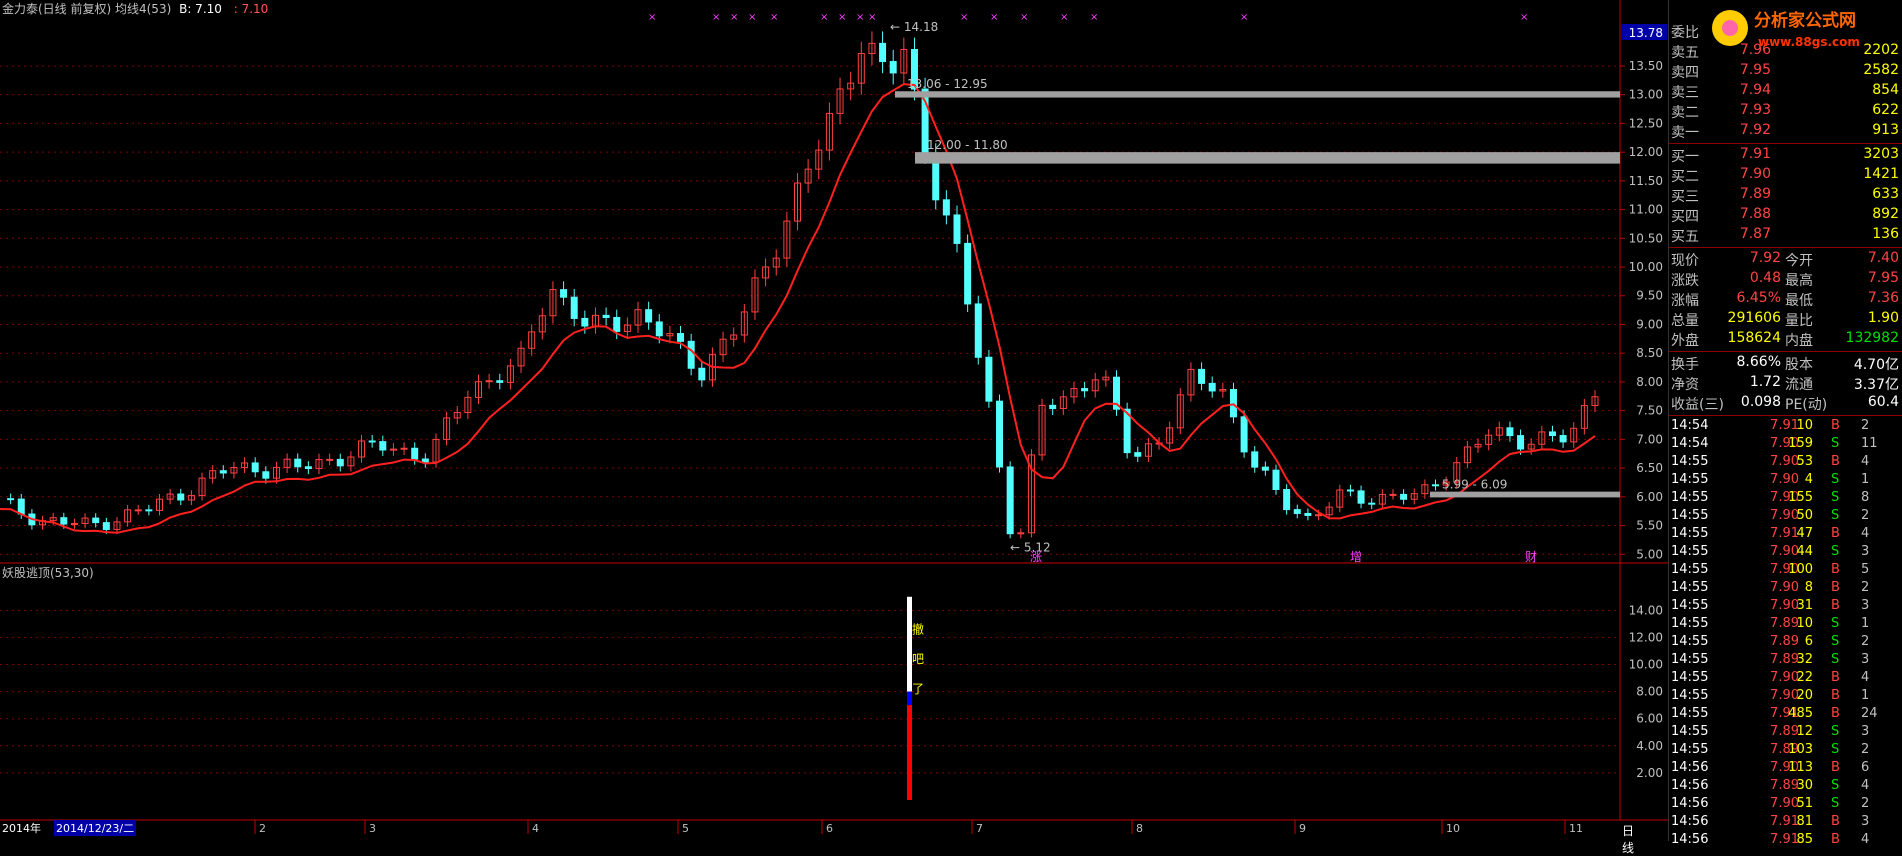 The height and width of the screenshot is (856, 1902). What do you see at coordinates (1800, 569) in the screenshot?
I see `tick-cell: 100` at bounding box center [1800, 569].